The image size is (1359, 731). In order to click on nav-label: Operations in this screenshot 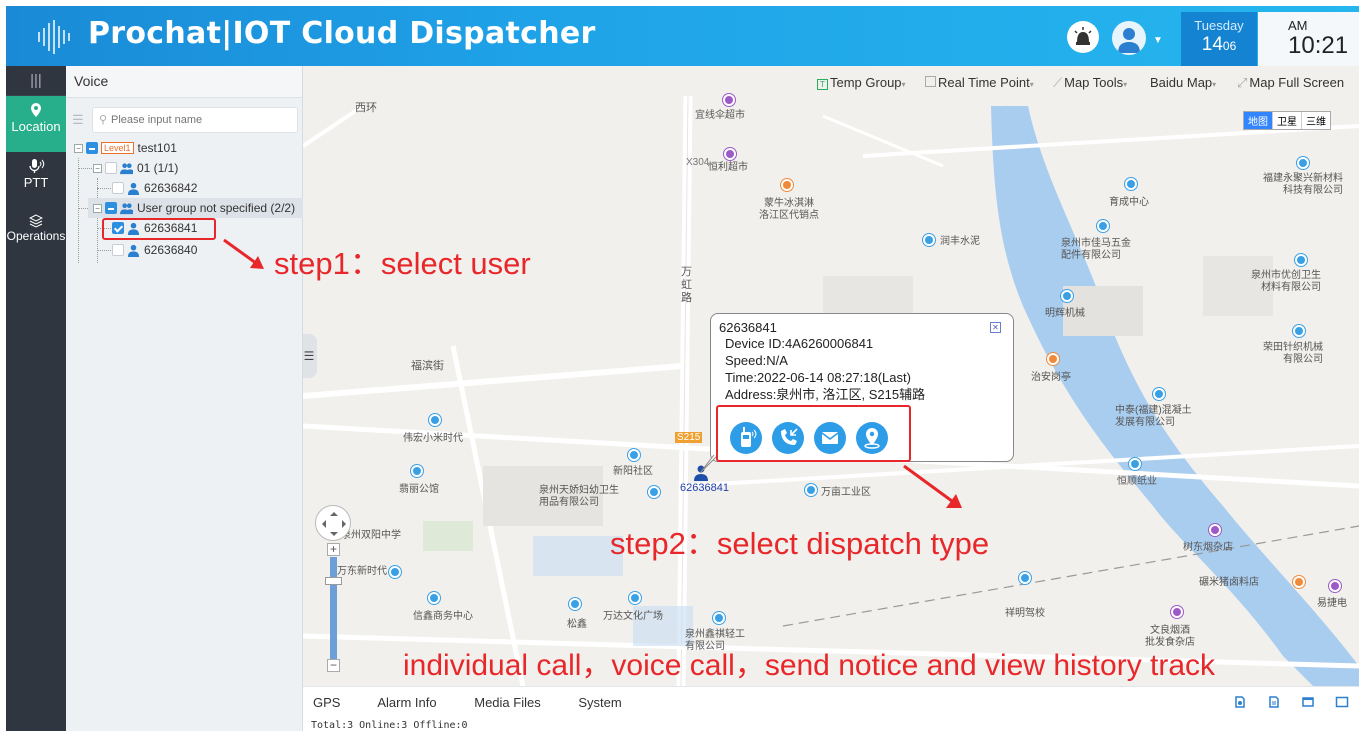, I will do `click(36, 236)`.